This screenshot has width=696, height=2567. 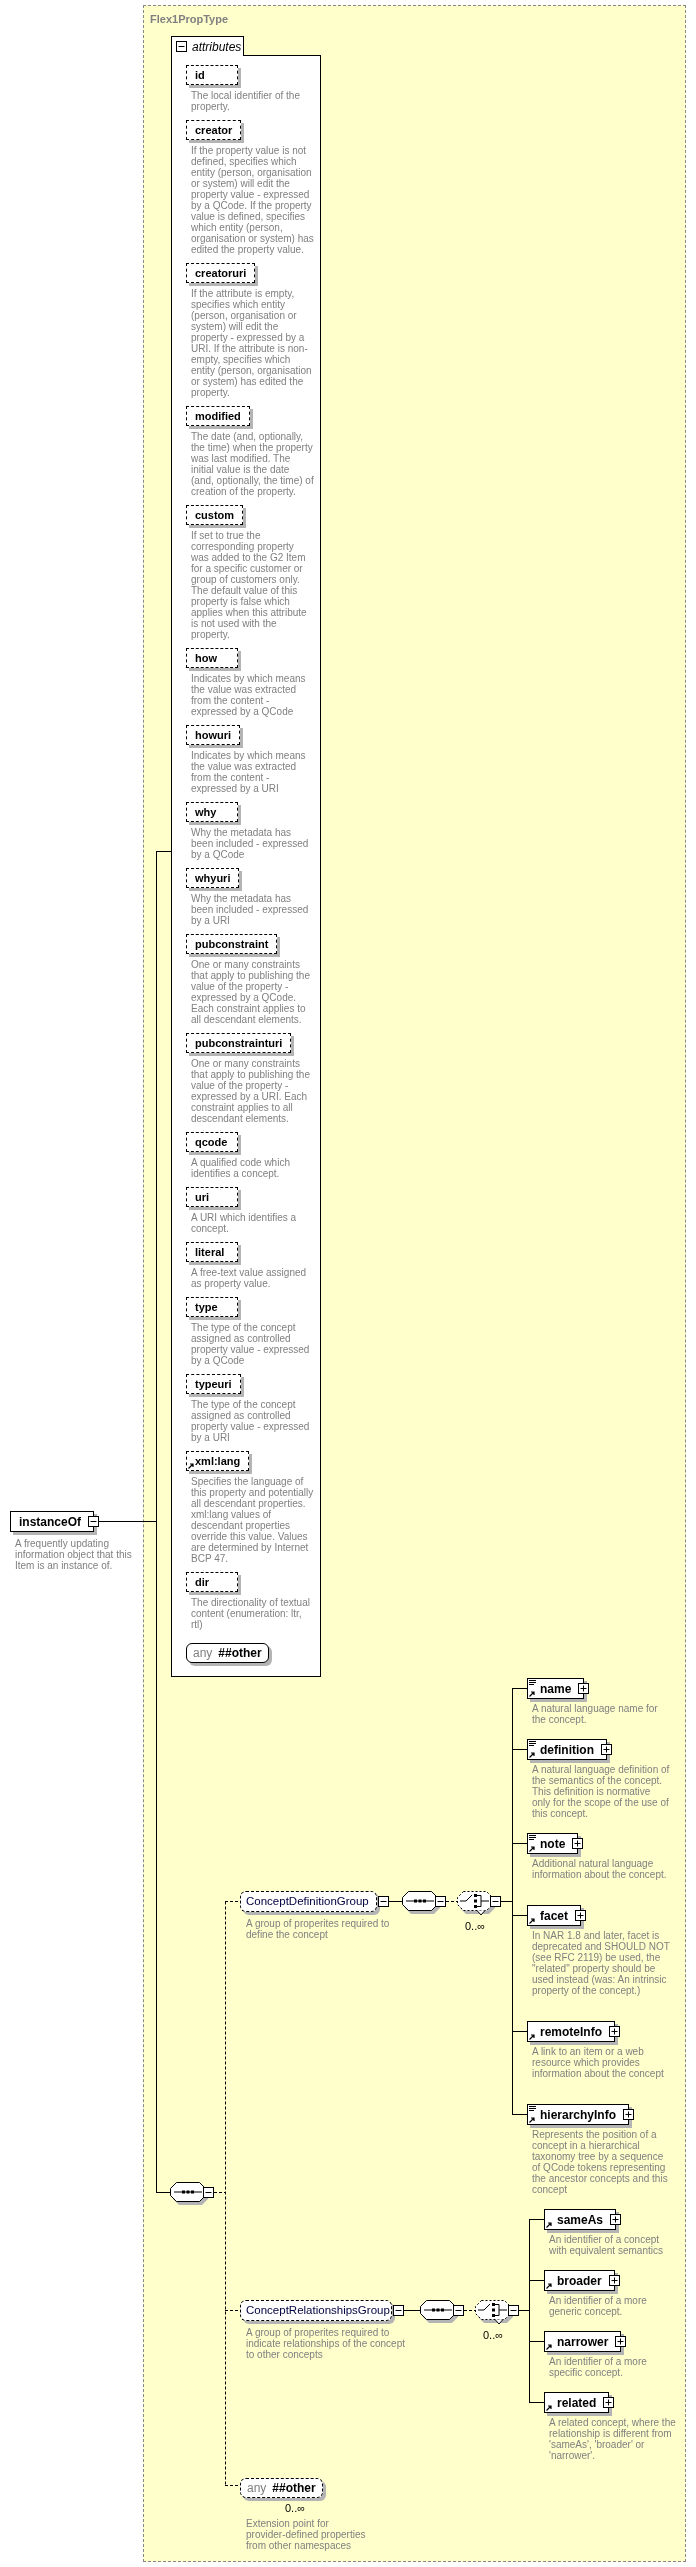 I want to click on description-text: A qualified code which identifies a concept., so click(x=240, y=1168).